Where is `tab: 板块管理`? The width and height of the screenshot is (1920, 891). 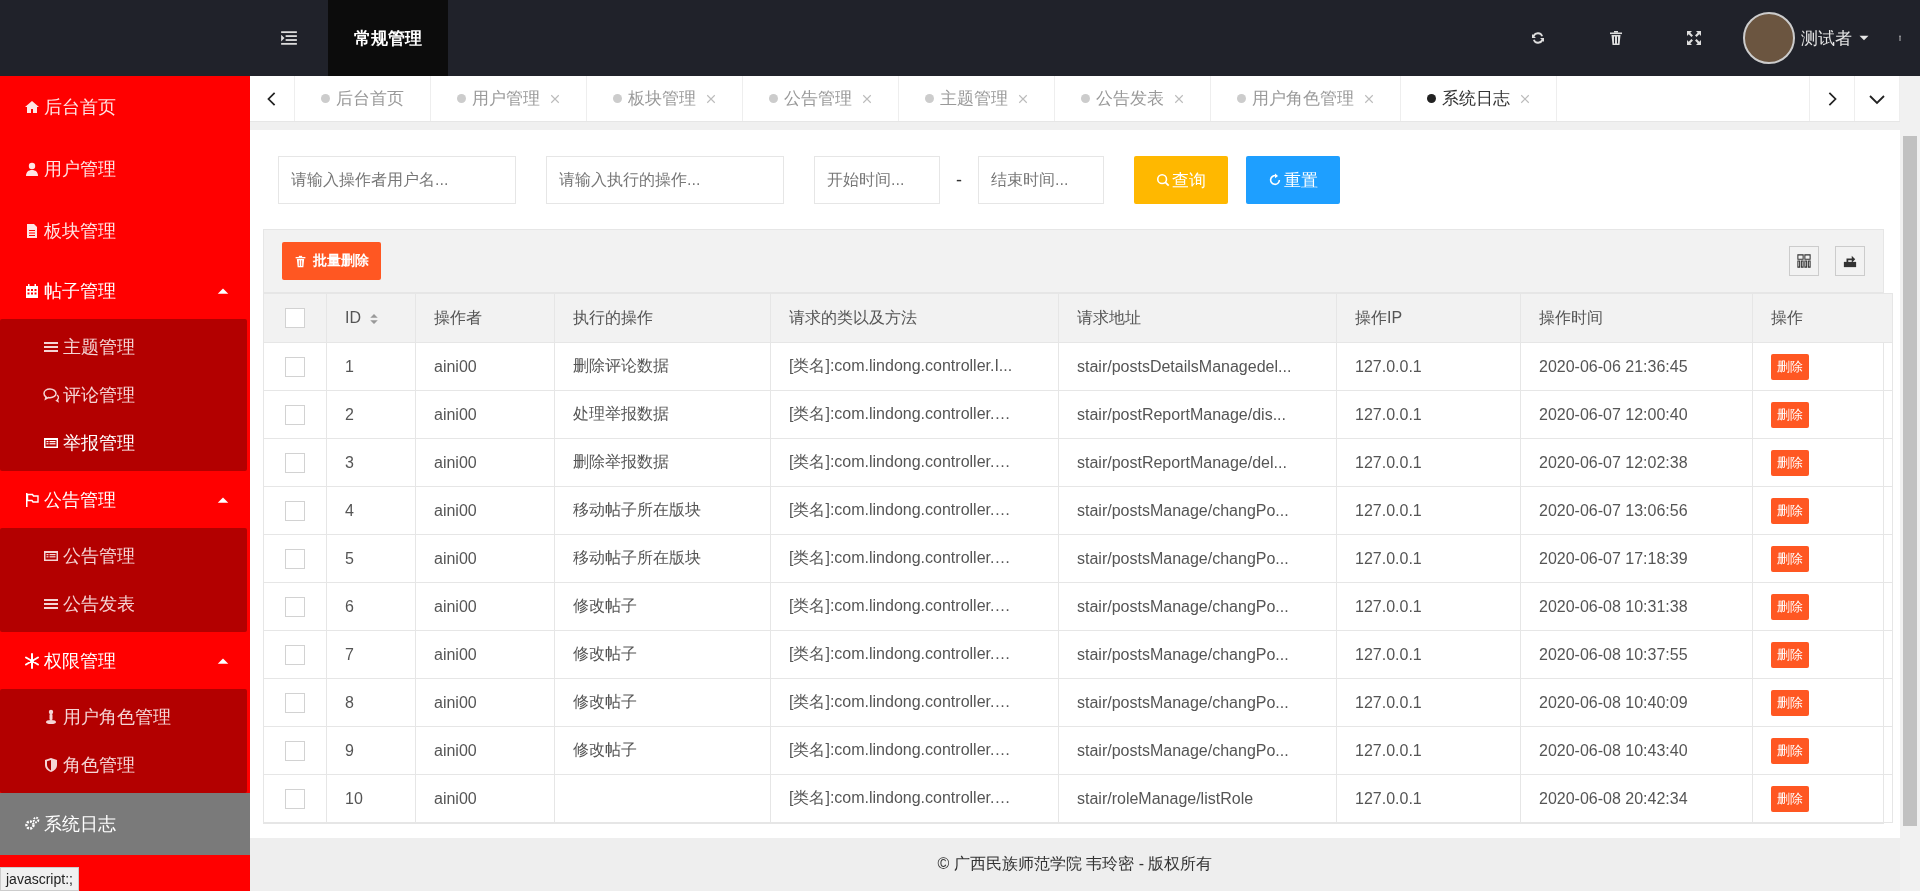
tab: 板块管理 is located at coordinates (665, 98).